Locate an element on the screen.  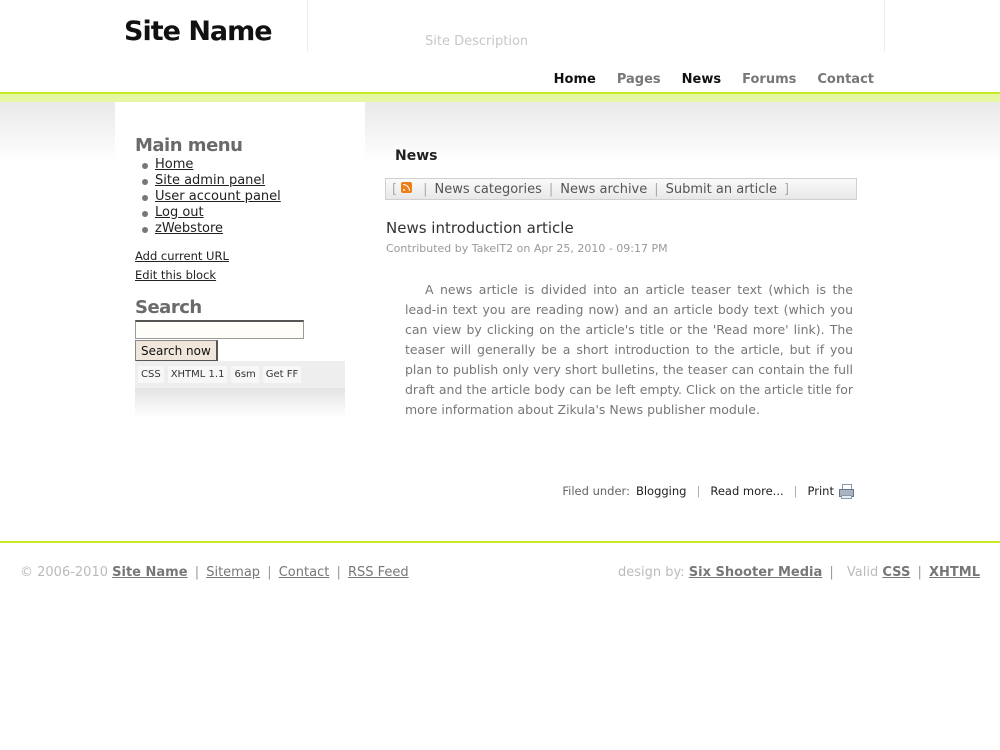
filed-under-label: Filed under: is located at coordinates (596, 491).